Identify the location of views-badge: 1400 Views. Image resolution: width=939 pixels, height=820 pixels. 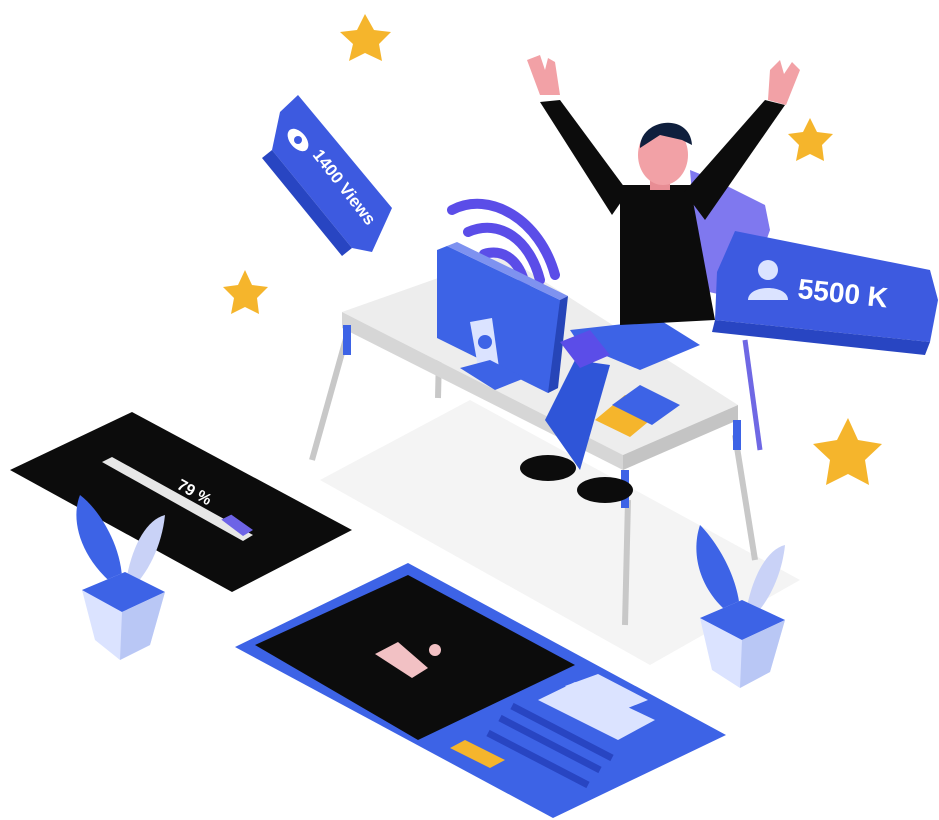
(327, 175).